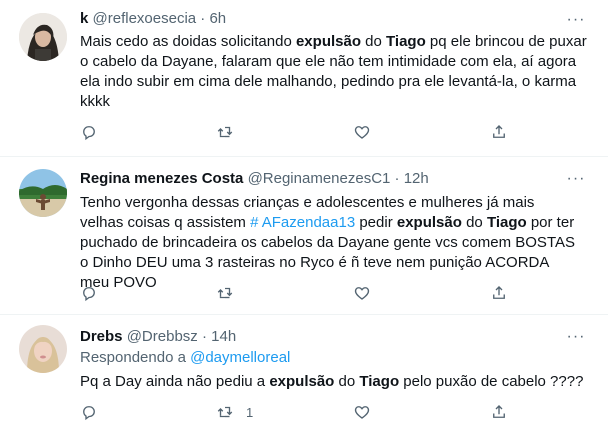  Describe the element at coordinates (84, 18) in the screenshot. I see `display-name: k` at that location.